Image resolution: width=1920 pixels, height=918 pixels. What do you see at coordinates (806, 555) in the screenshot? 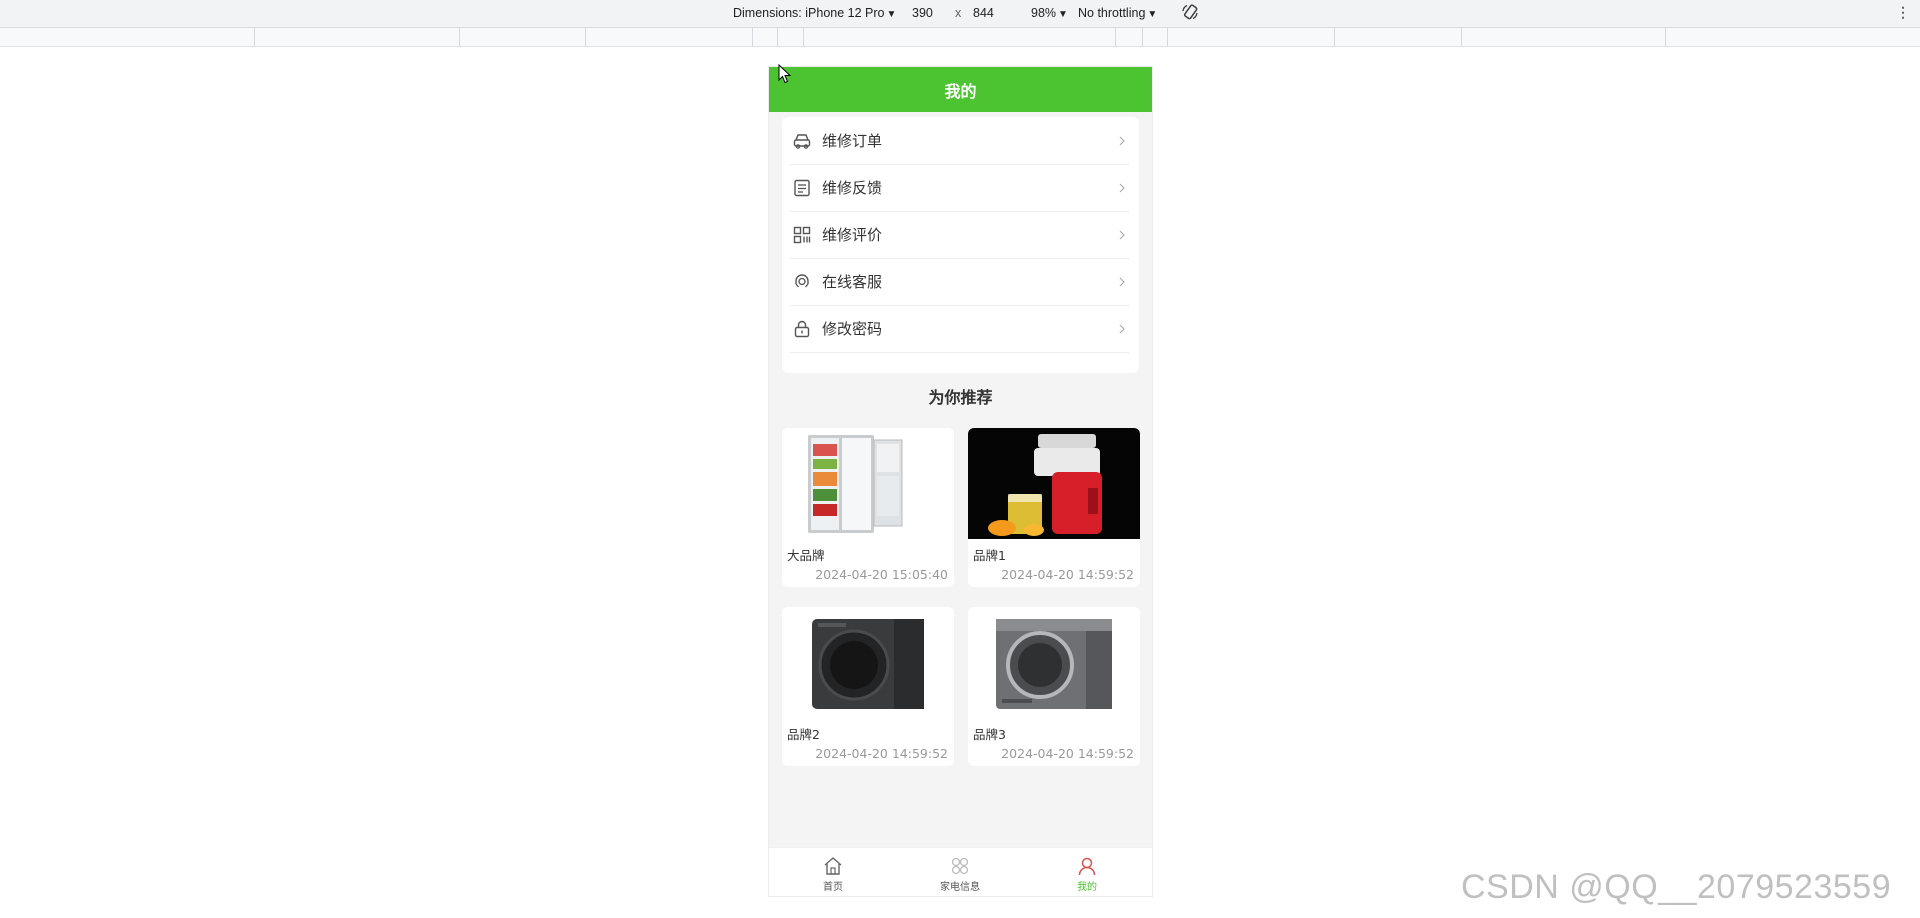
I see `product-name: 大品牌` at bounding box center [806, 555].